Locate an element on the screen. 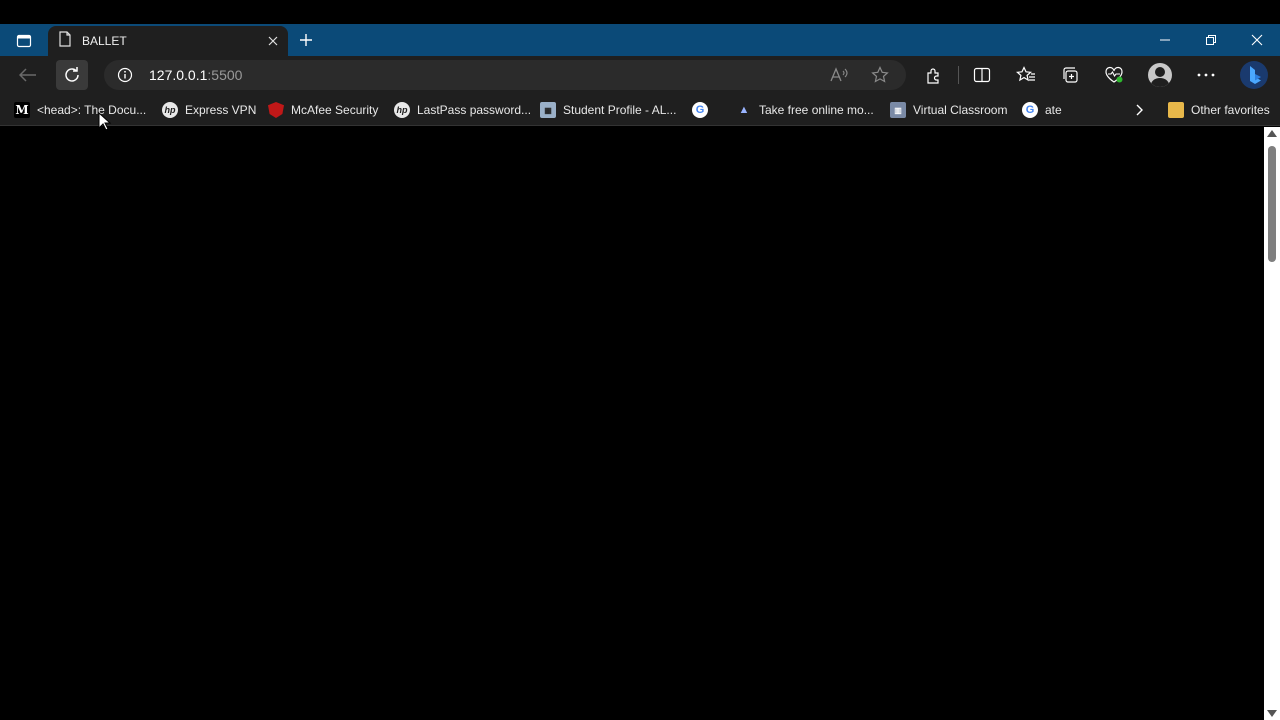 This screenshot has height=720, width=1280. mdn-icon: M is located at coordinates (22, 110).